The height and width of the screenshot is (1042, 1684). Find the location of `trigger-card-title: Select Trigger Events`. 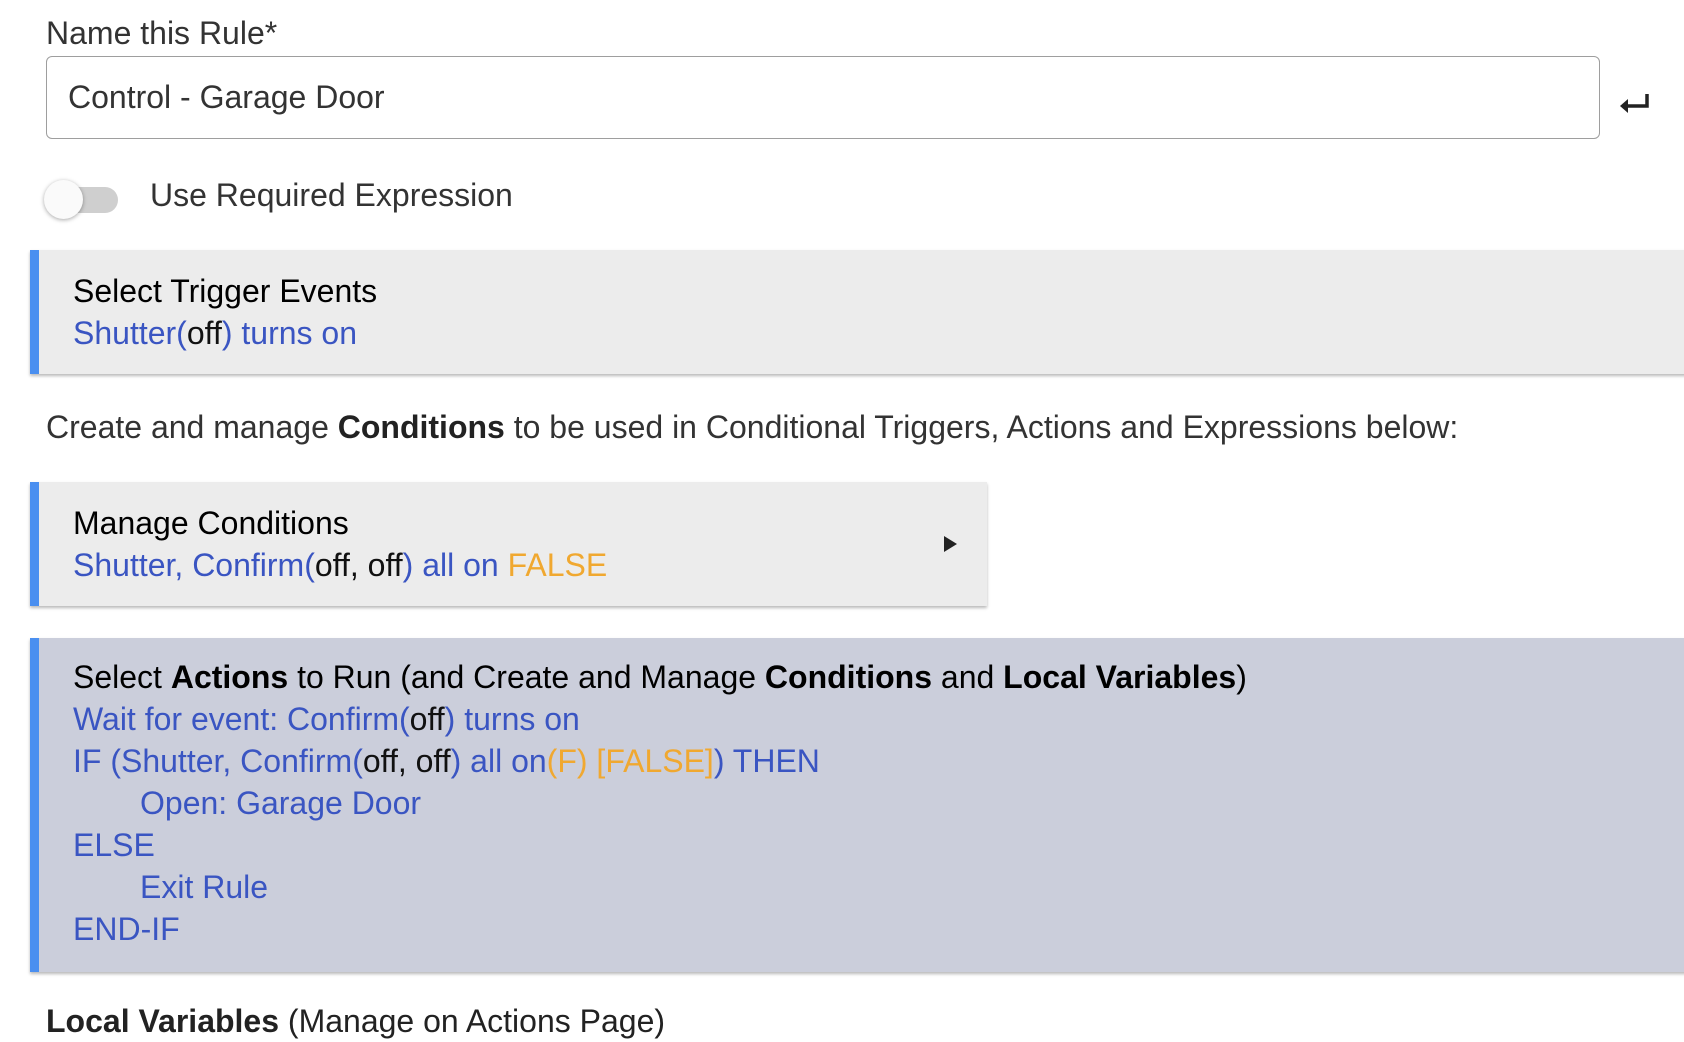

trigger-card-title: Select Trigger Events is located at coordinates (225, 291).